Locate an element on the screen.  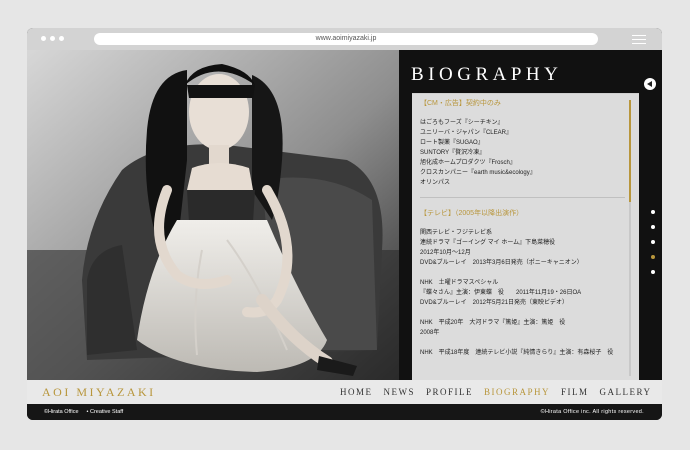
cm-item: 旭化成ホームプロダクツ『Frosch』 is located at coordinates (468, 163).